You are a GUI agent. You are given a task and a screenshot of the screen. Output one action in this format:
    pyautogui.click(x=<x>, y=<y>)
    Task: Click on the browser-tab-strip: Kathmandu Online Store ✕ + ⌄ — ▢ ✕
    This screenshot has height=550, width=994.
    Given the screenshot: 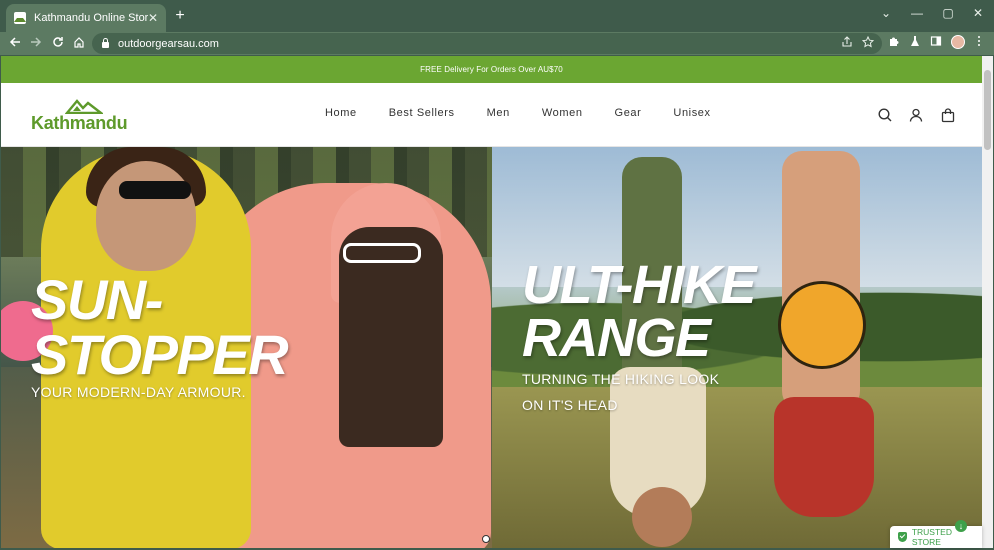 What is the action you would take?
    pyautogui.click(x=497, y=16)
    